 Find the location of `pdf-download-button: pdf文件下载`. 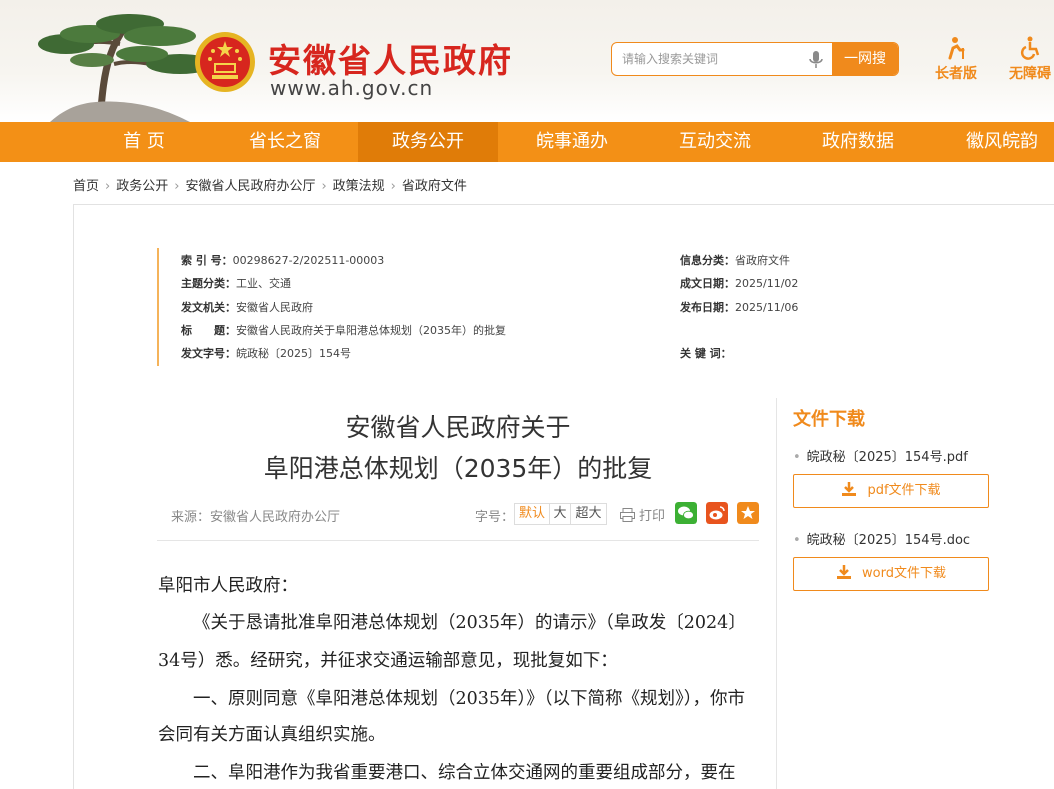

pdf-download-button: pdf文件下载 is located at coordinates (891, 491).